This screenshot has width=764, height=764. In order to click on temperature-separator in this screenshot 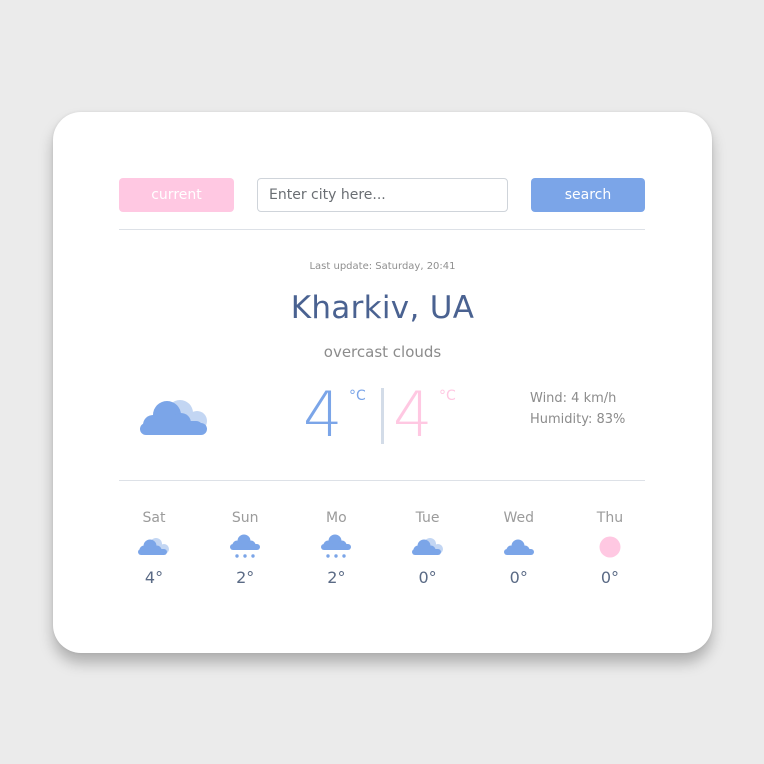, I will do `click(382, 416)`.